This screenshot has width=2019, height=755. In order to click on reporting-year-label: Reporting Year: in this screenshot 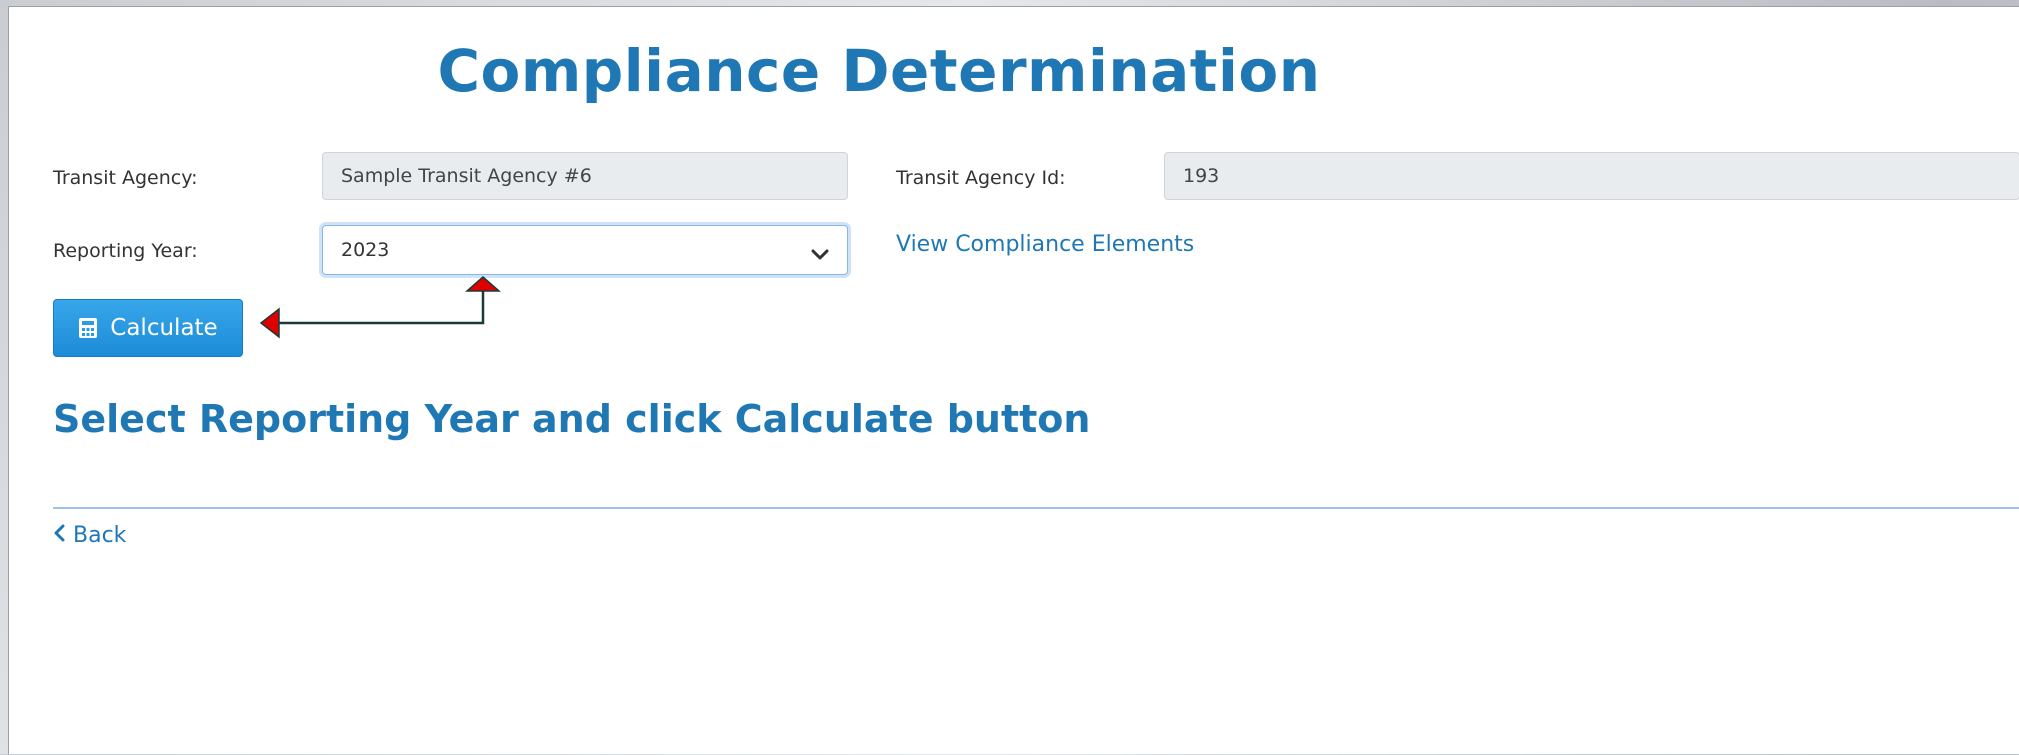, I will do `click(125, 251)`.